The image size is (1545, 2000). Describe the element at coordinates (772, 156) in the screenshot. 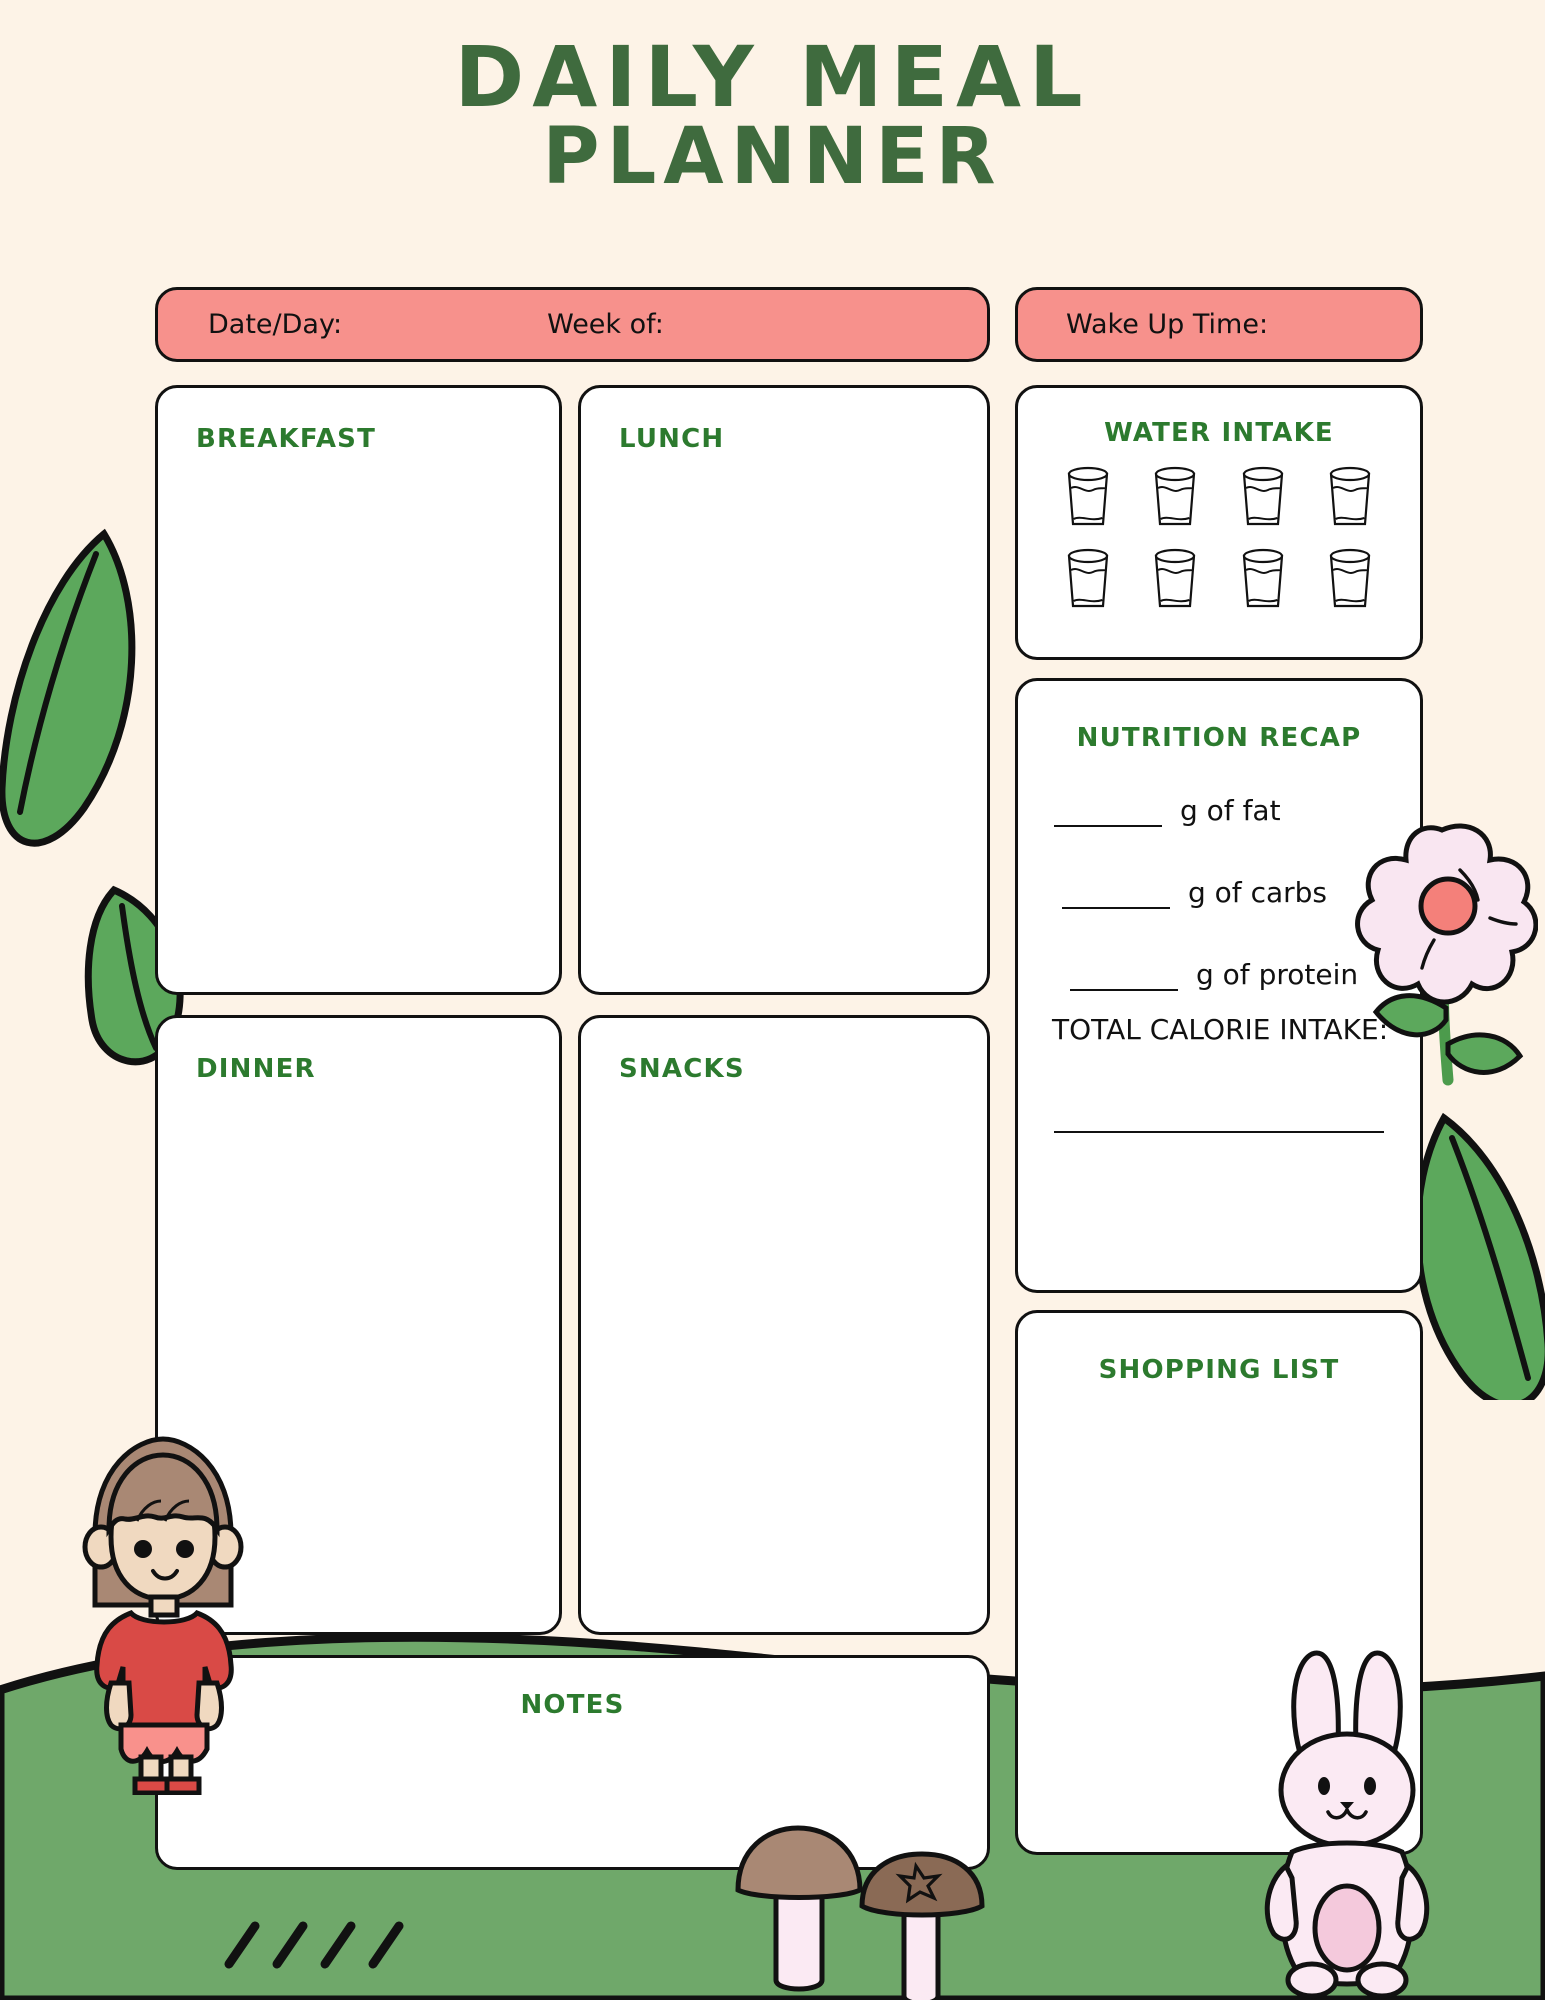

I see `page-title-line2: PLANNER` at that location.